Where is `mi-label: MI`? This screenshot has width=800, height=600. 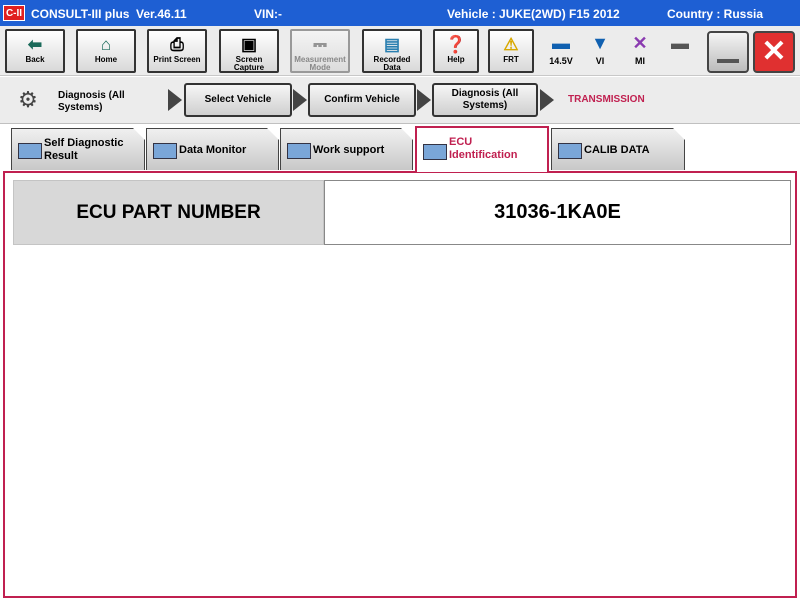
mi-label: MI is located at coordinates (640, 61).